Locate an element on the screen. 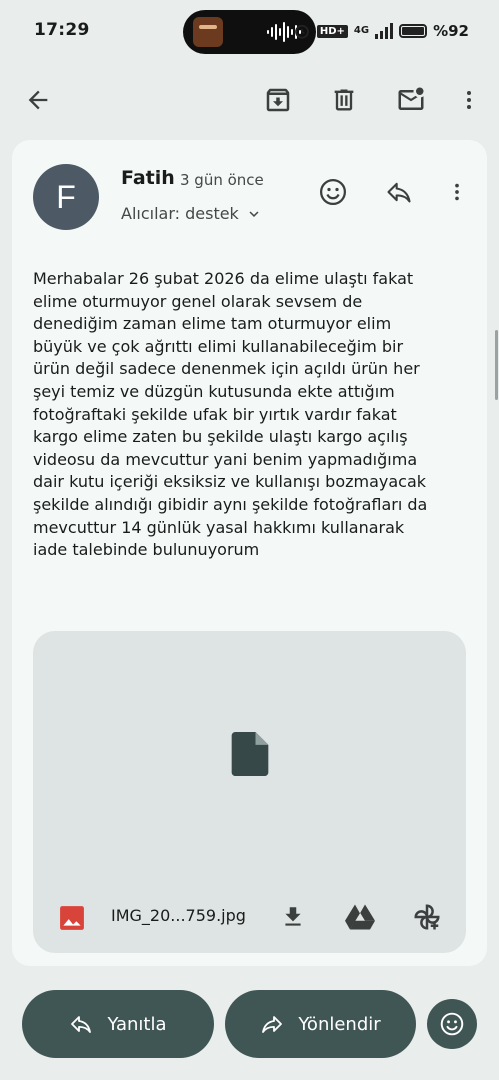 Image resolution: width=499 pixels, height=1080 pixels. mark-unread-button is located at coordinates (411, 100).